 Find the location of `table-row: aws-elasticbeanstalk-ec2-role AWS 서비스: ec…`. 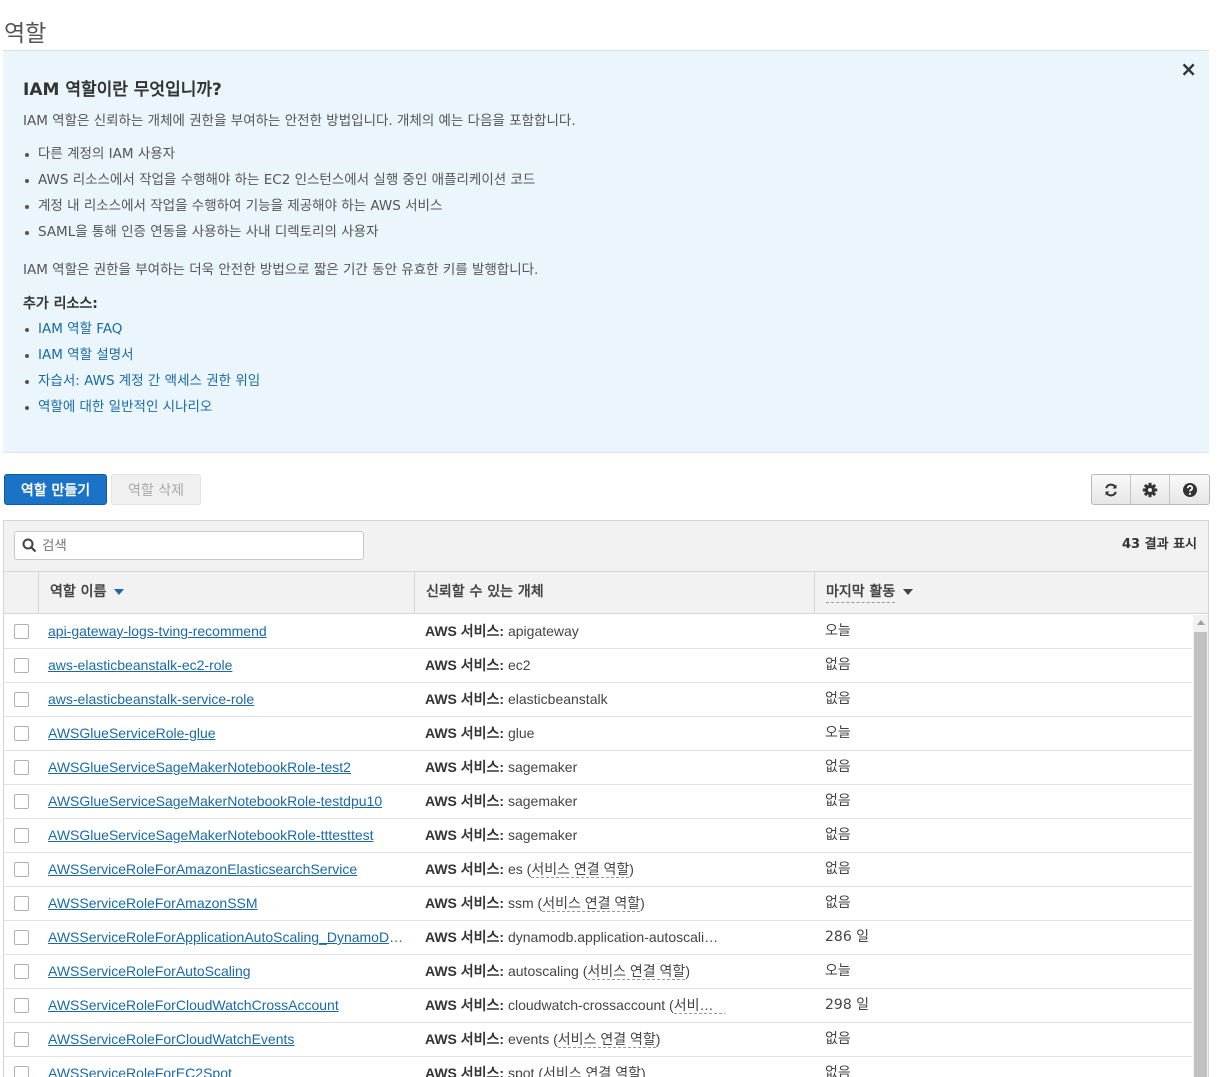

table-row: aws-elasticbeanstalk-ec2-role AWS 서비스: ec… is located at coordinates (598, 666).